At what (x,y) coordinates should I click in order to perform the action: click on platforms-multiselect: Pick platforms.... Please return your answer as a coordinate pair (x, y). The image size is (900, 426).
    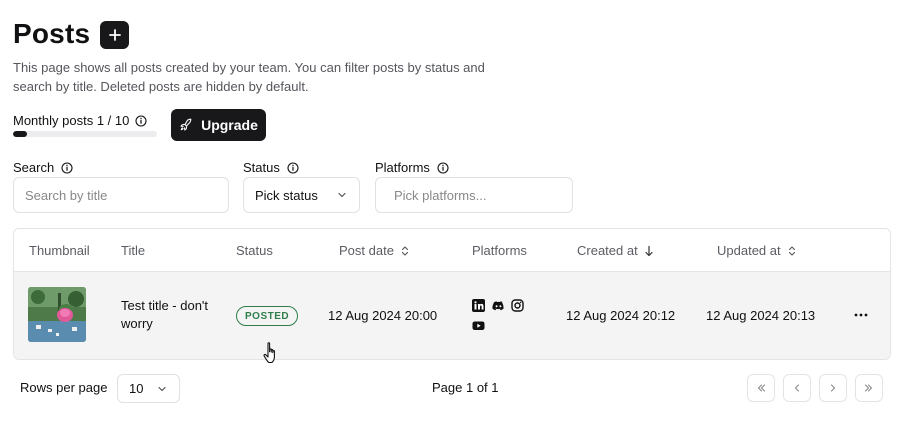
    Looking at the image, I should click on (474, 195).